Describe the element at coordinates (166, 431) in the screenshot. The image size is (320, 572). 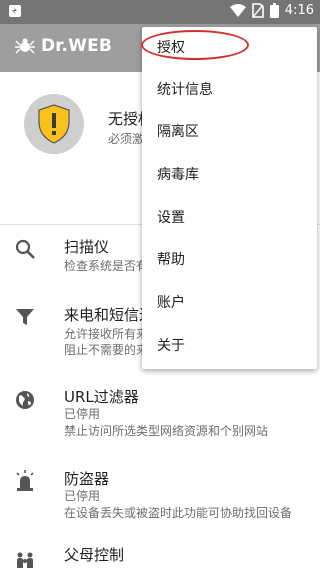
I see `component-subtitle-line-2: 禁止访问所选类型网络资源和个别网站` at that location.